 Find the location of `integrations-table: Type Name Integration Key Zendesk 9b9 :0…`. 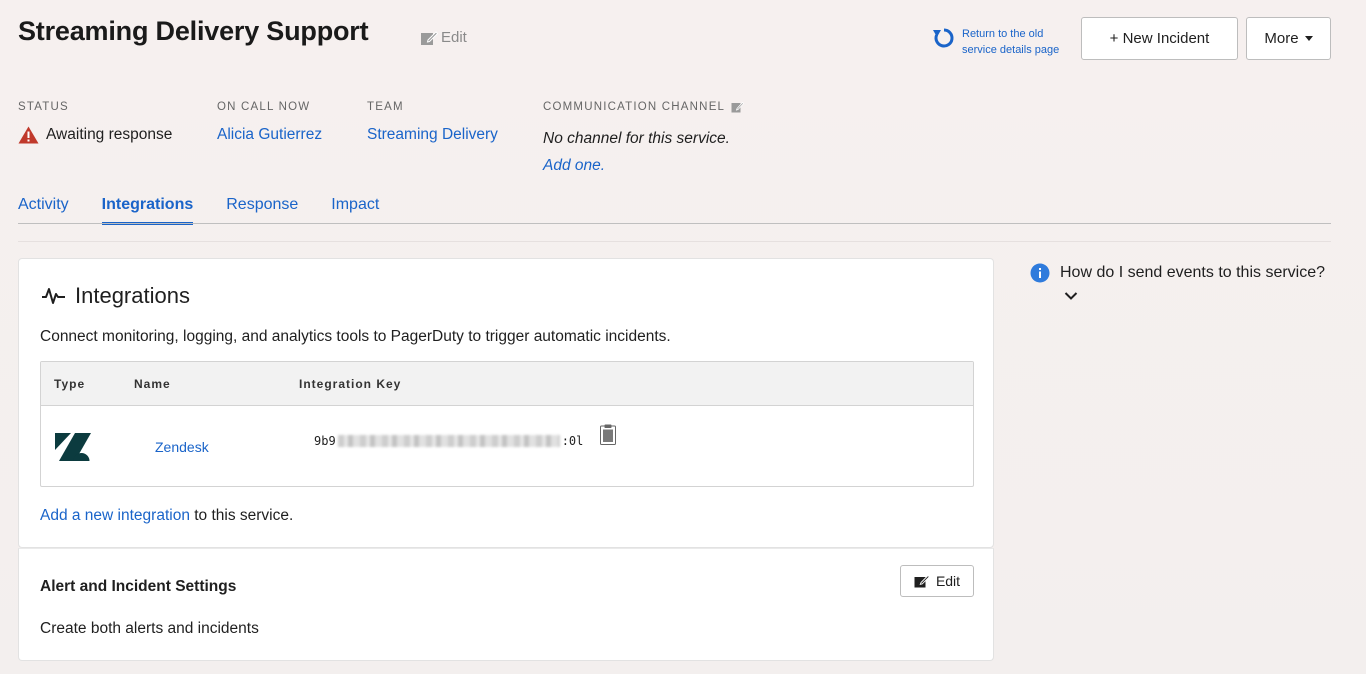

integrations-table: Type Name Integration Key Zendesk 9b9 :0… is located at coordinates (507, 424).